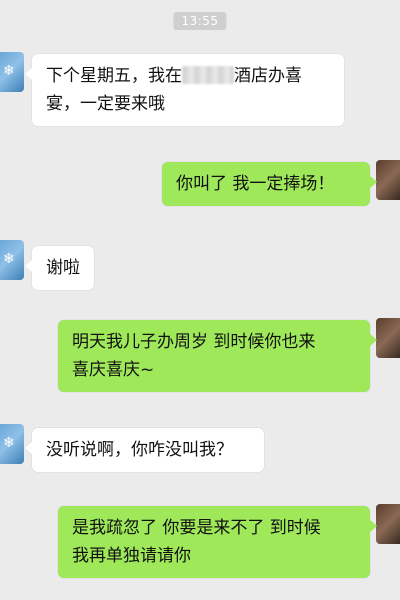 The height and width of the screenshot is (600, 400). What do you see at coordinates (113, 370) in the screenshot?
I see `message-line: 喜庆喜庆~` at bounding box center [113, 370].